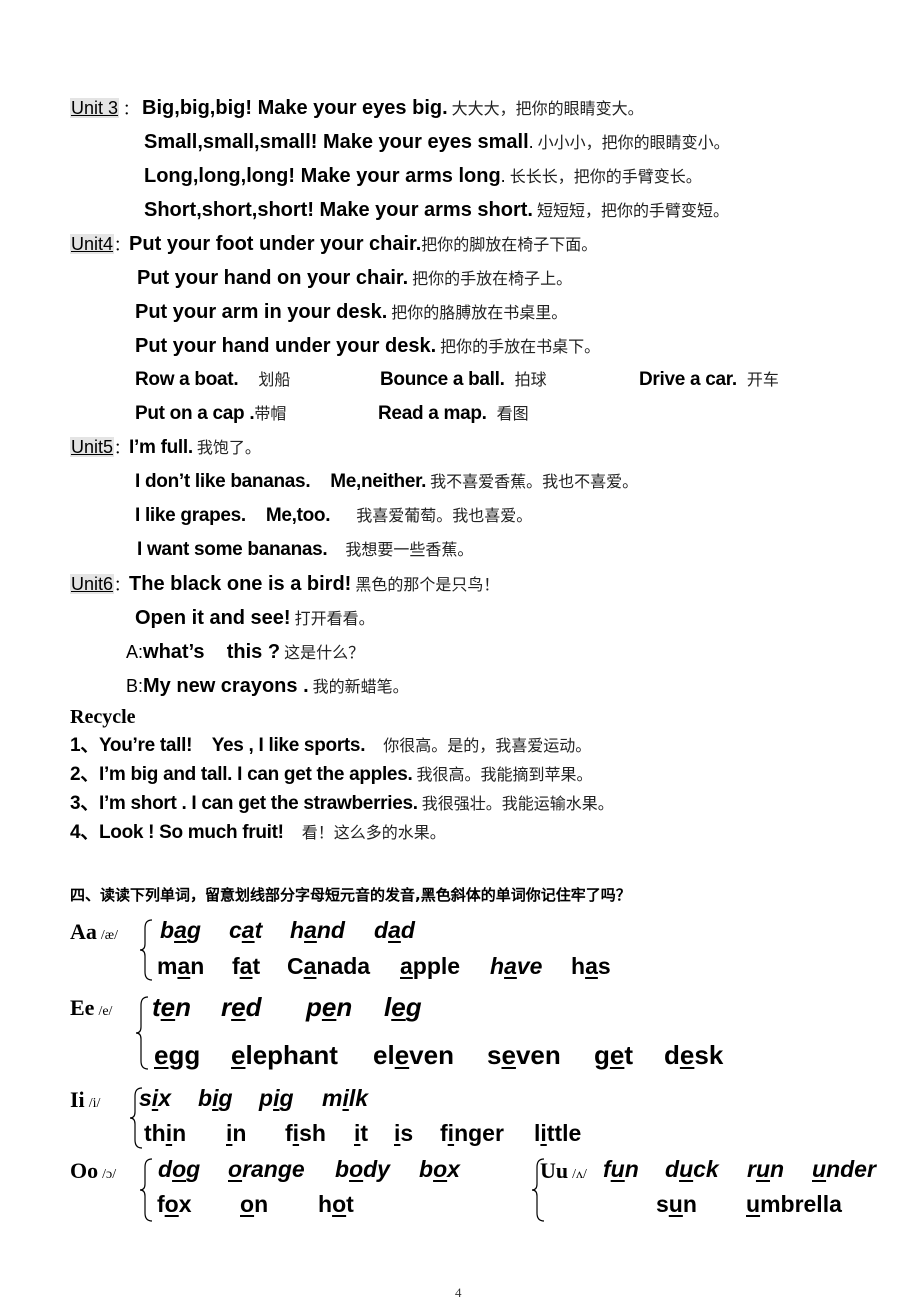  Describe the element at coordinates (187, 379) in the screenshot. I see `phrase-en: Row a boat.` at that location.